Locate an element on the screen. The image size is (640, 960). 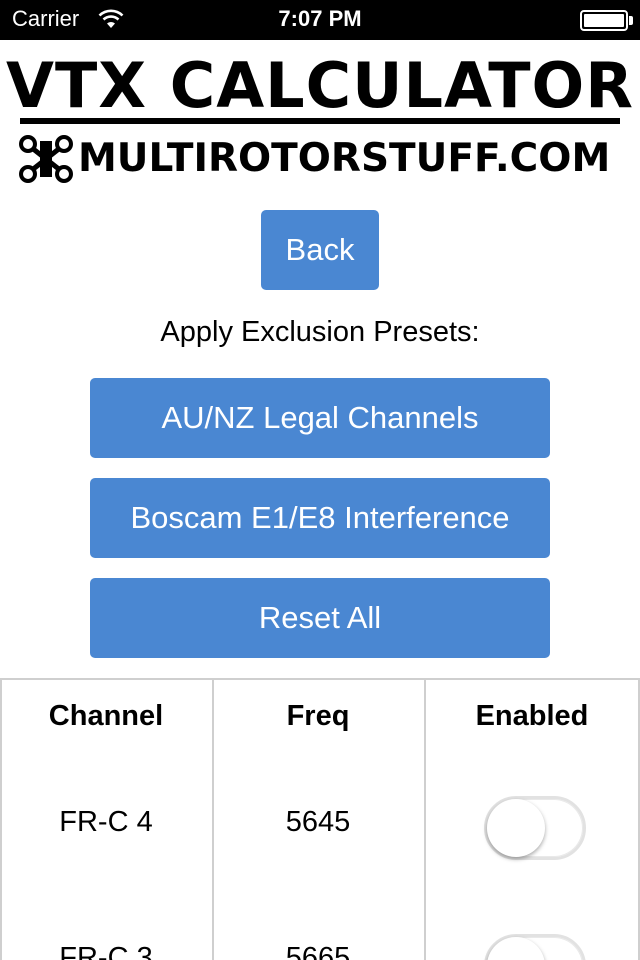
back-button: Back is located at coordinates (320, 250).